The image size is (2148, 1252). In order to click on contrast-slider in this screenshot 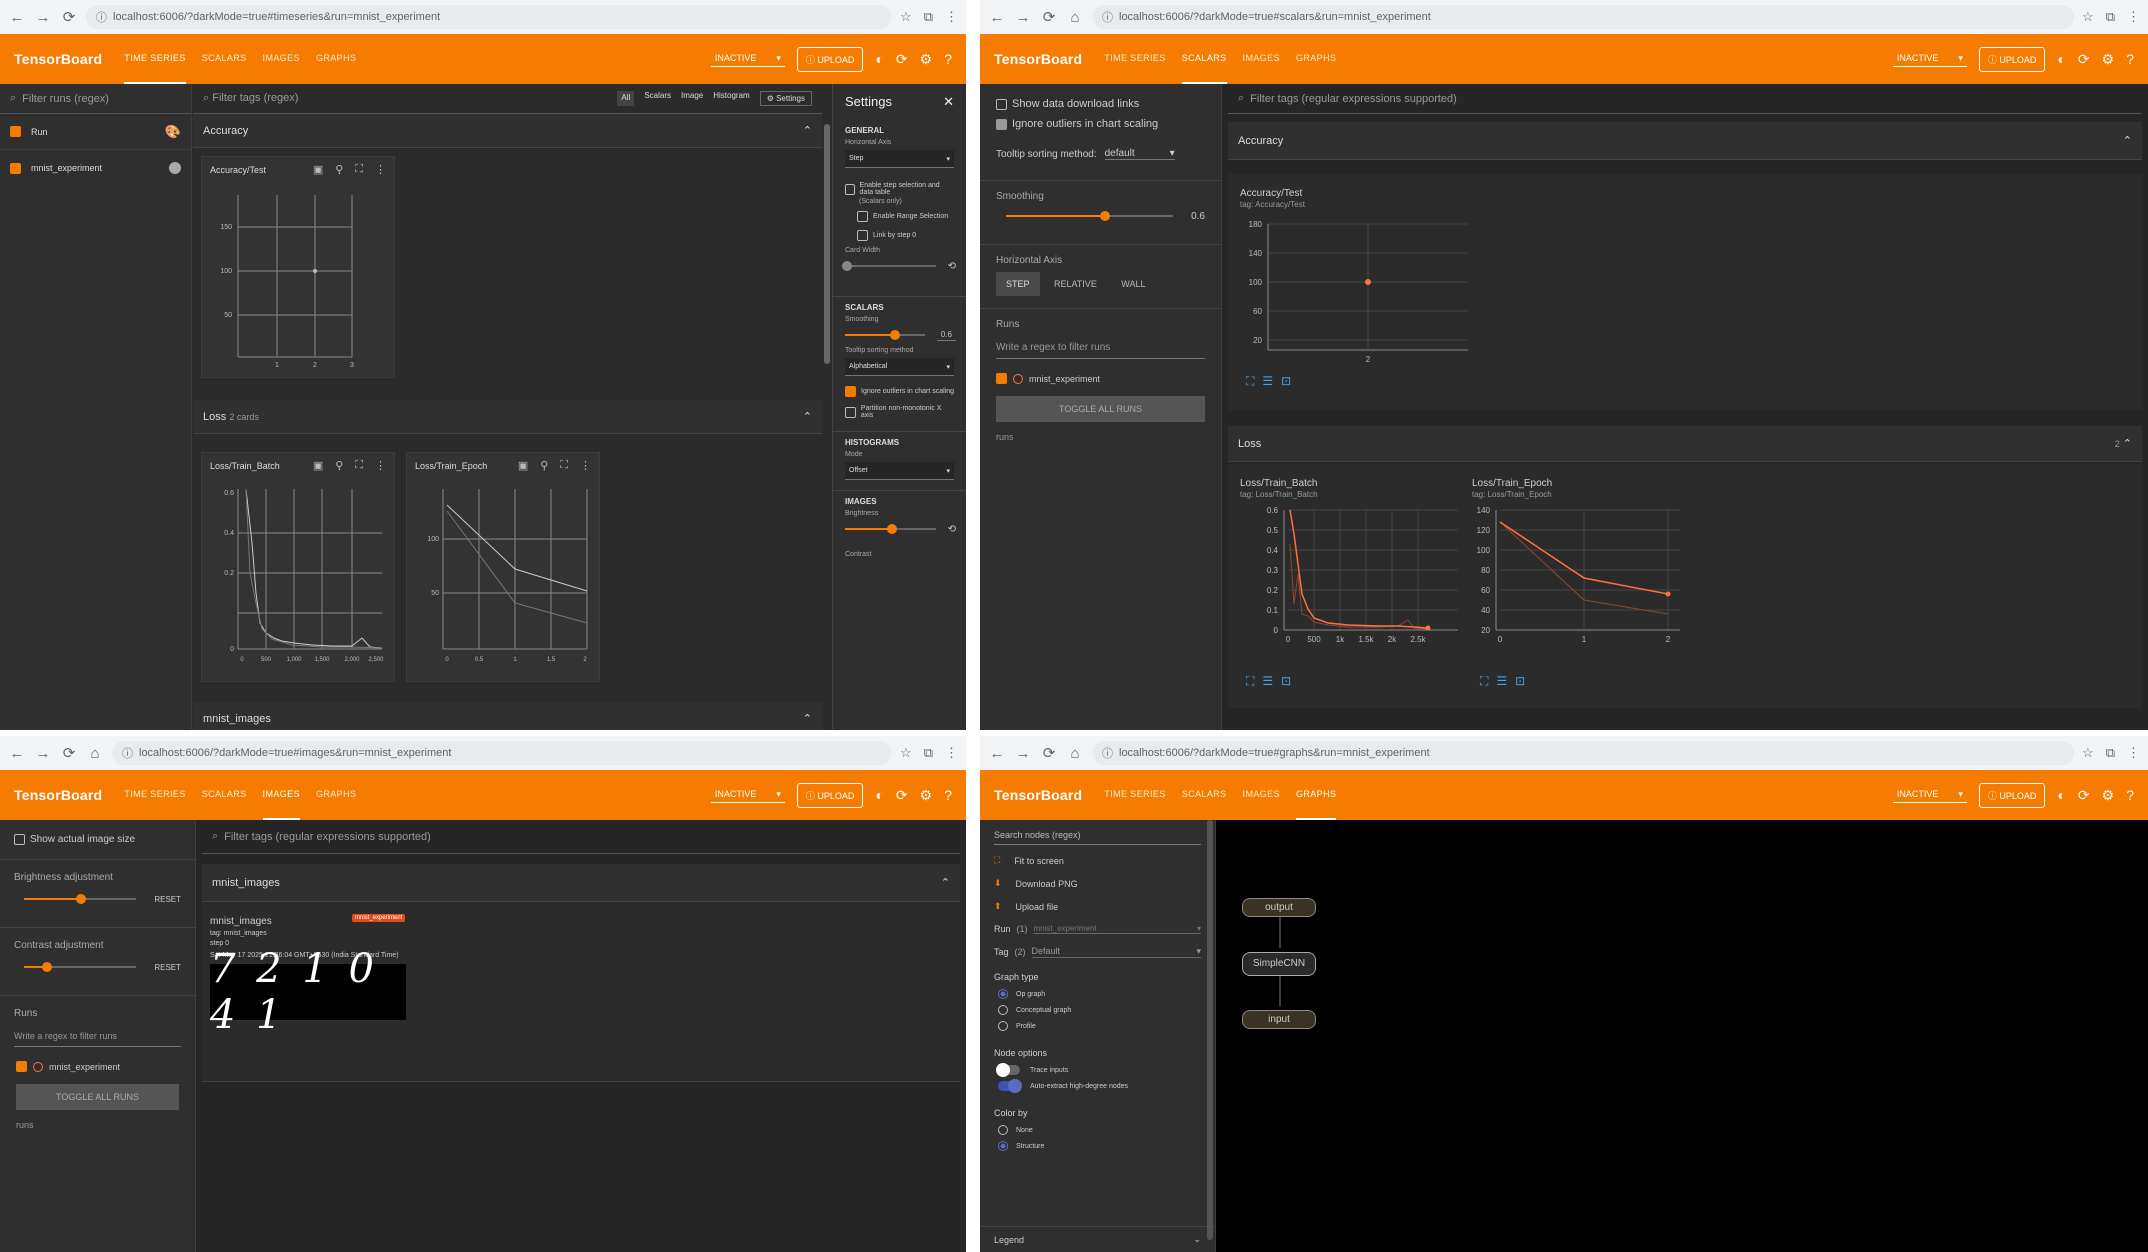, I will do `click(80, 967)`.